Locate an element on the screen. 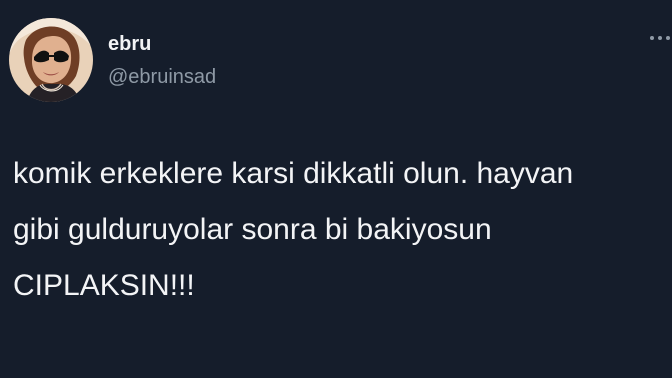  tweet-text-line: gibi gulduruyolar sonra bi bakiyosun is located at coordinates (252, 229).